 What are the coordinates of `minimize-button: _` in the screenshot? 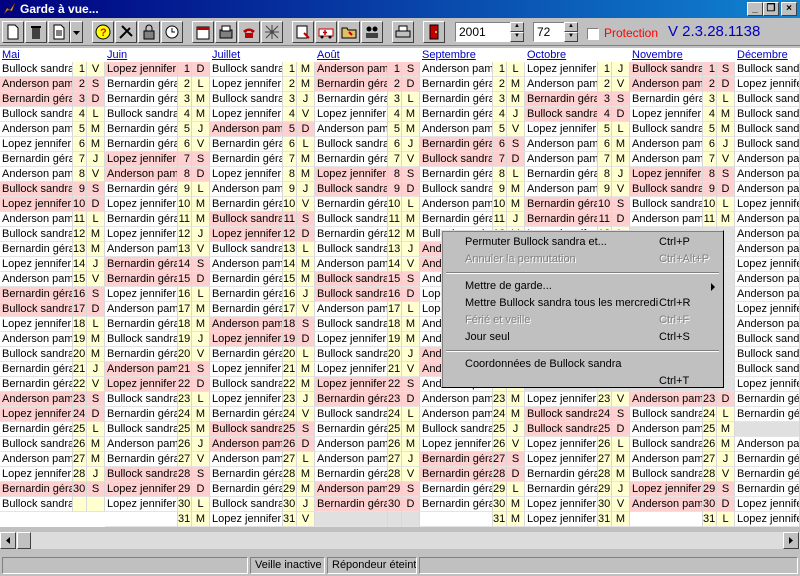 It's located at (755, 9).